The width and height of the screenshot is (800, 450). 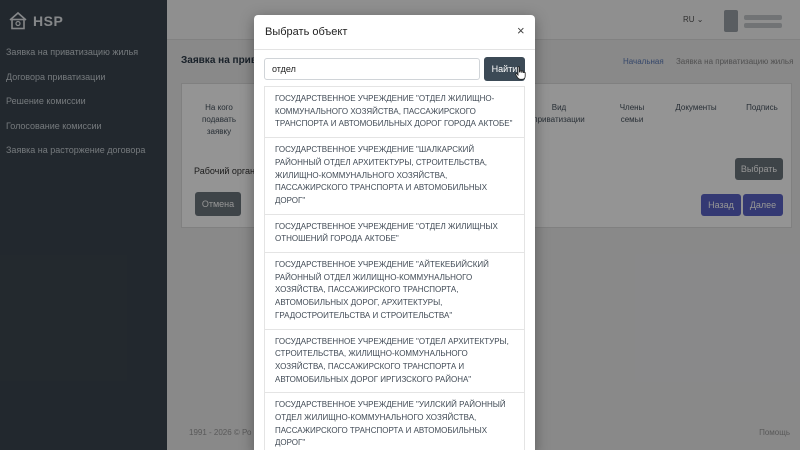 I want to click on close-icon: ×, so click(x=521, y=31).